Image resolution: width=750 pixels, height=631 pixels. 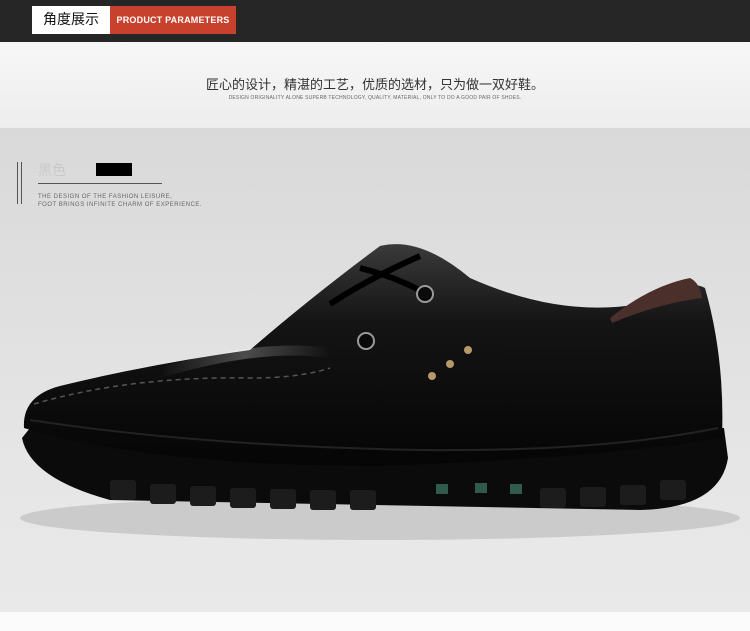 What do you see at coordinates (71, 20) in the screenshot?
I see `section-title-cn: 角度展示` at bounding box center [71, 20].